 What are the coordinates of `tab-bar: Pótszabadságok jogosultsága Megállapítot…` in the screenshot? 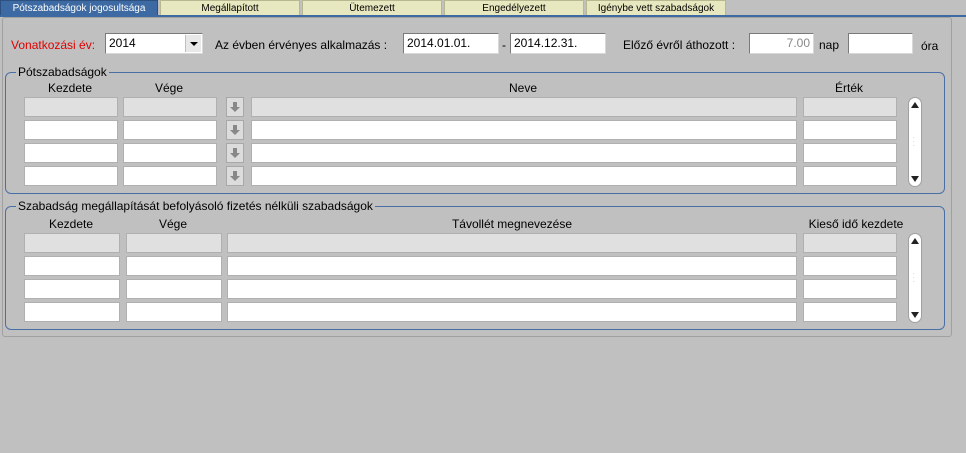 It's located at (483, 8).